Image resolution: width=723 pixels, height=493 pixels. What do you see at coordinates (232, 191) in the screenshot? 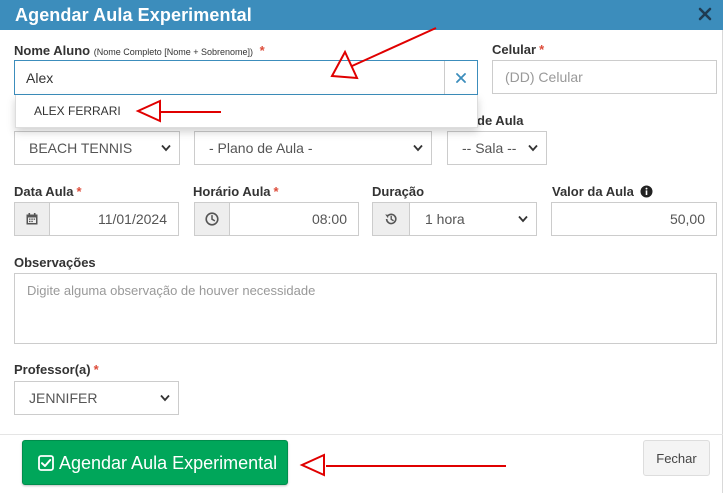
I see `horario-aula-label-text: Horário Aula` at bounding box center [232, 191].